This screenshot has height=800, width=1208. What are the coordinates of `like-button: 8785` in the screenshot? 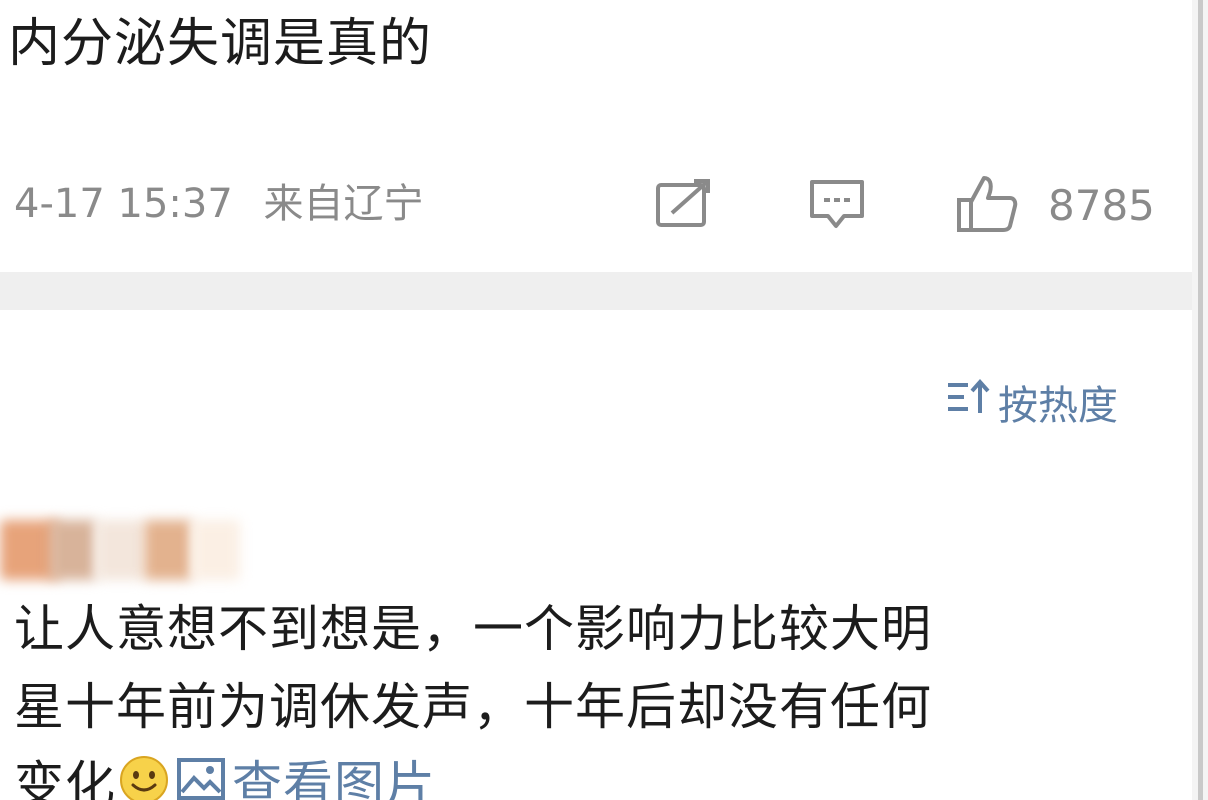 It's located at (1055, 206).